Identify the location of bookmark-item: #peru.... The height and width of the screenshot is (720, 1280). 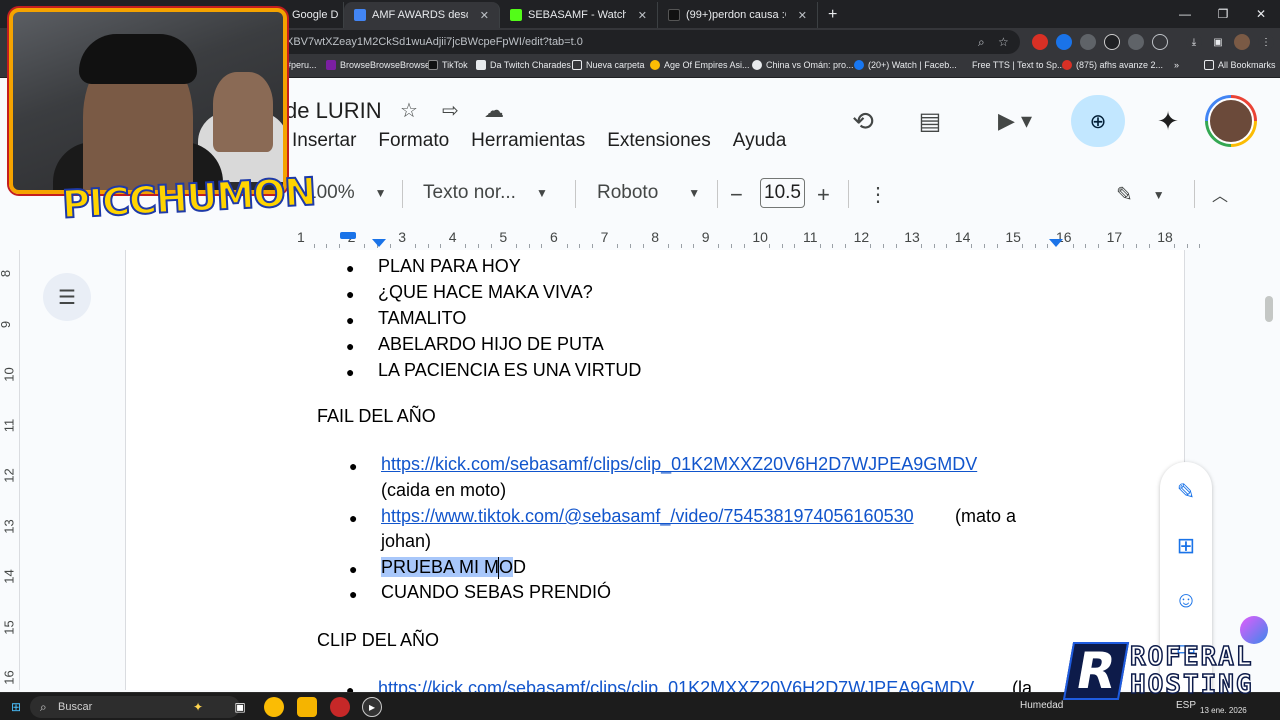
(301, 65).